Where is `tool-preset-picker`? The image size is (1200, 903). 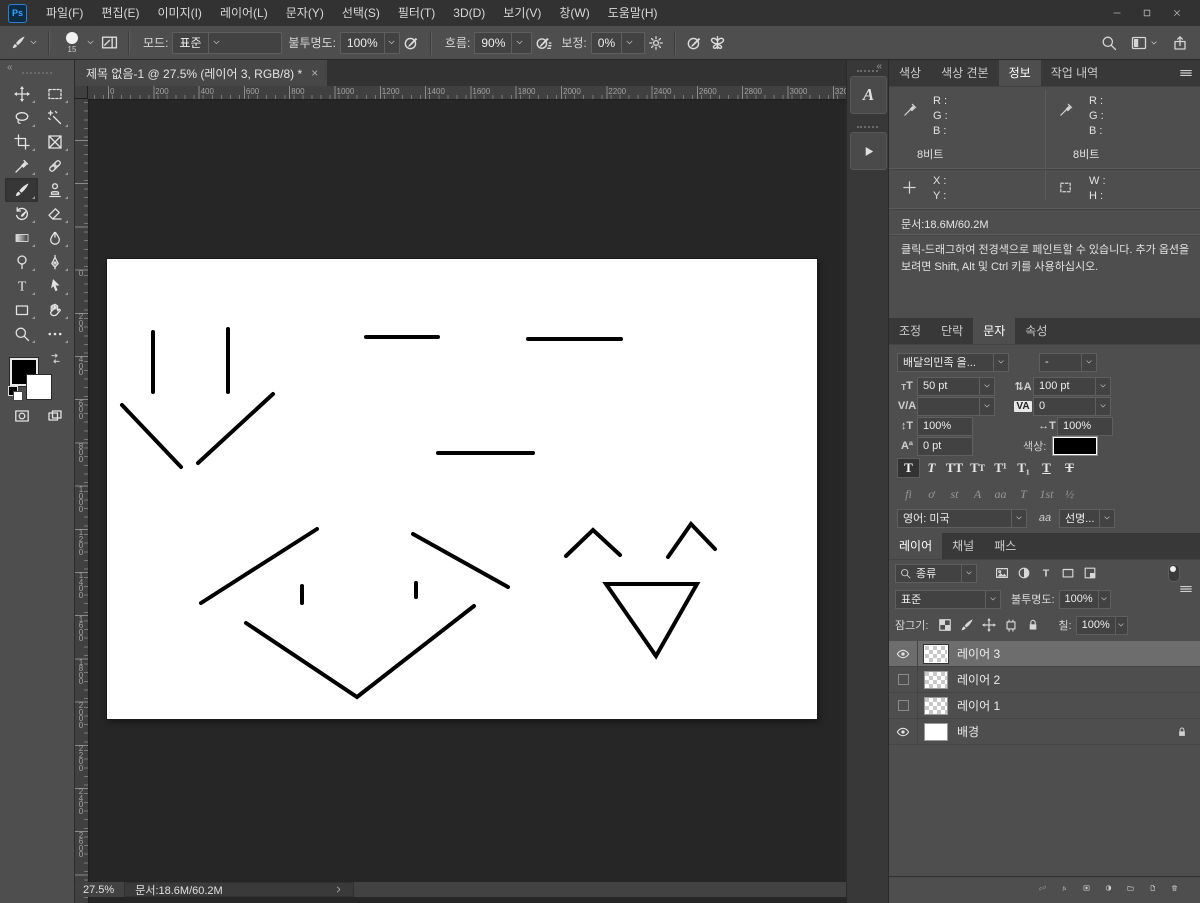 tool-preset-picker is located at coordinates (24, 42).